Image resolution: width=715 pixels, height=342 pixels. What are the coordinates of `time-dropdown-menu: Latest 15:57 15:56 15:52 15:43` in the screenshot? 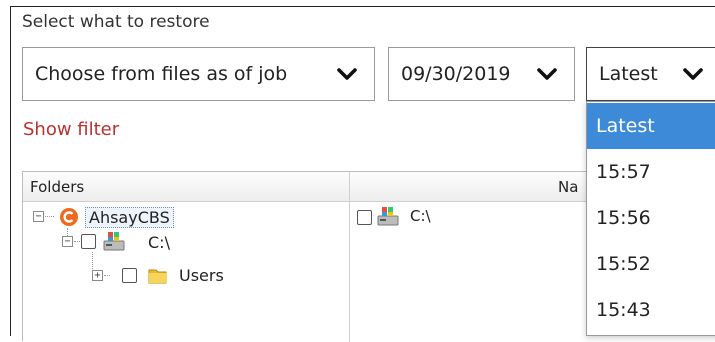 It's located at (650, 218).